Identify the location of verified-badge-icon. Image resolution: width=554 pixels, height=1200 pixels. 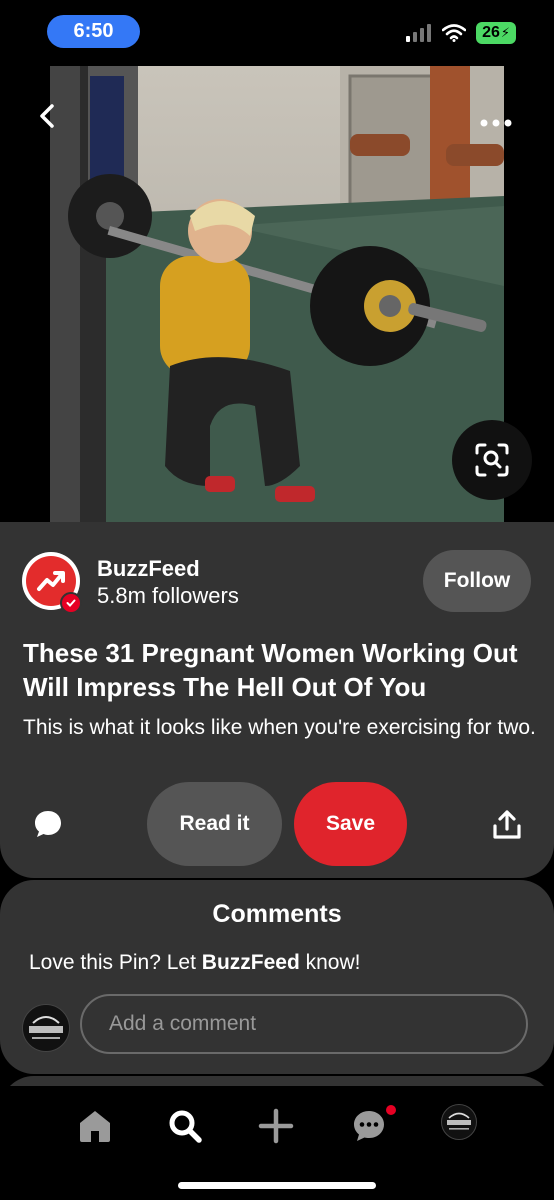
(71, 603).